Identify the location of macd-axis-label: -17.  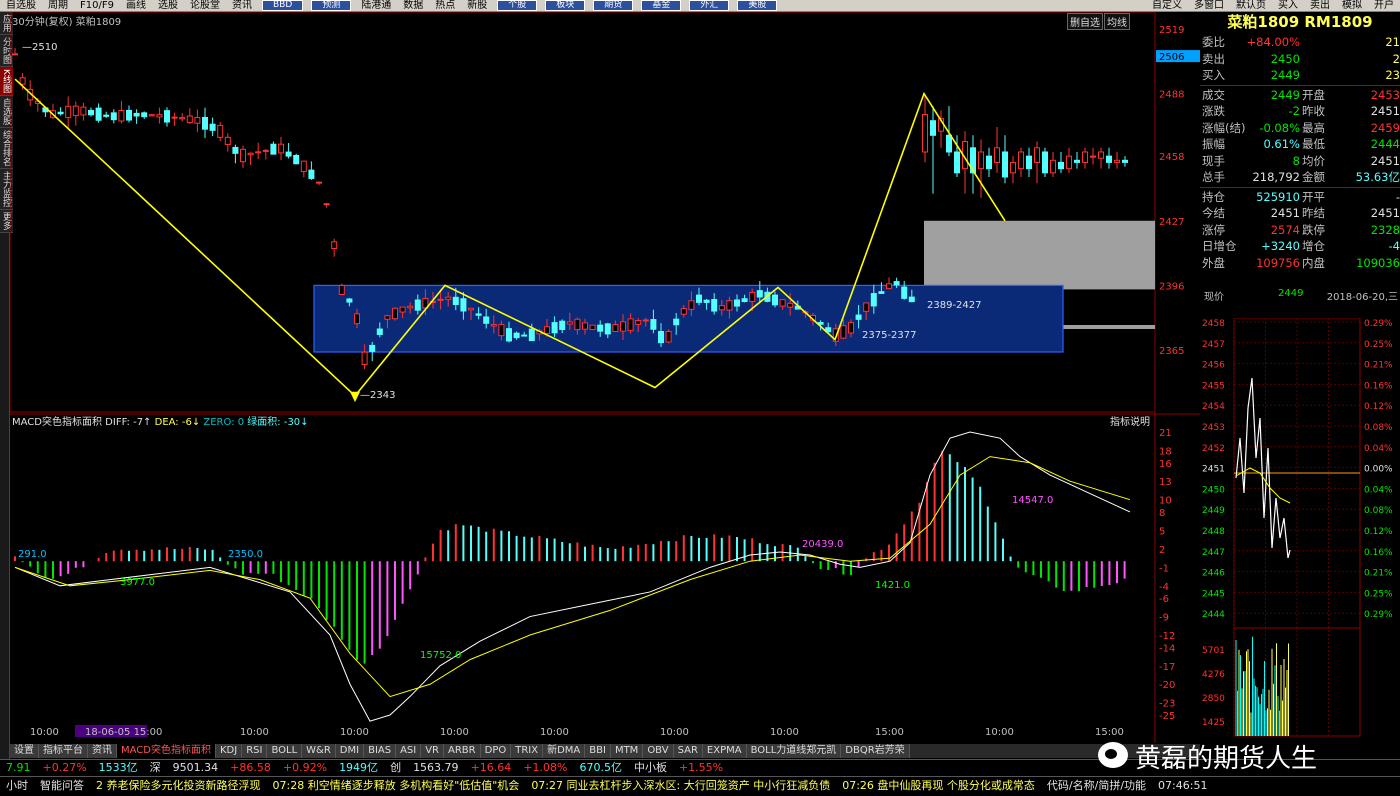
(1167, 667).